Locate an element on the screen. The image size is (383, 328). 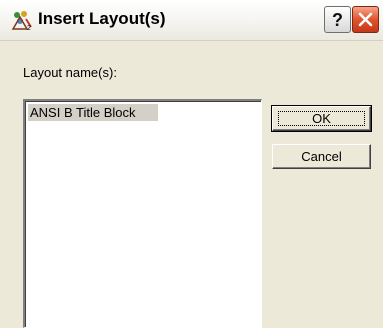
layout-names-label: Layout name(s): is located at coordinates (70, 72).